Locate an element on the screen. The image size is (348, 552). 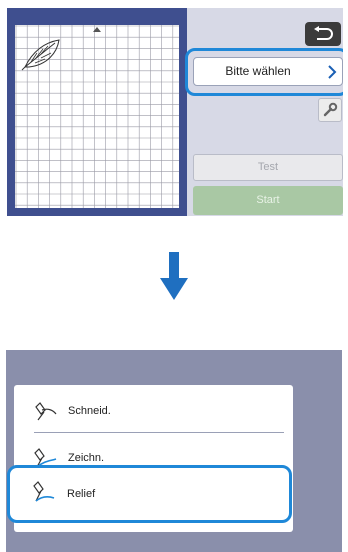
pattern-select-button: Bitte wählen is located at coordinates (268, 71).